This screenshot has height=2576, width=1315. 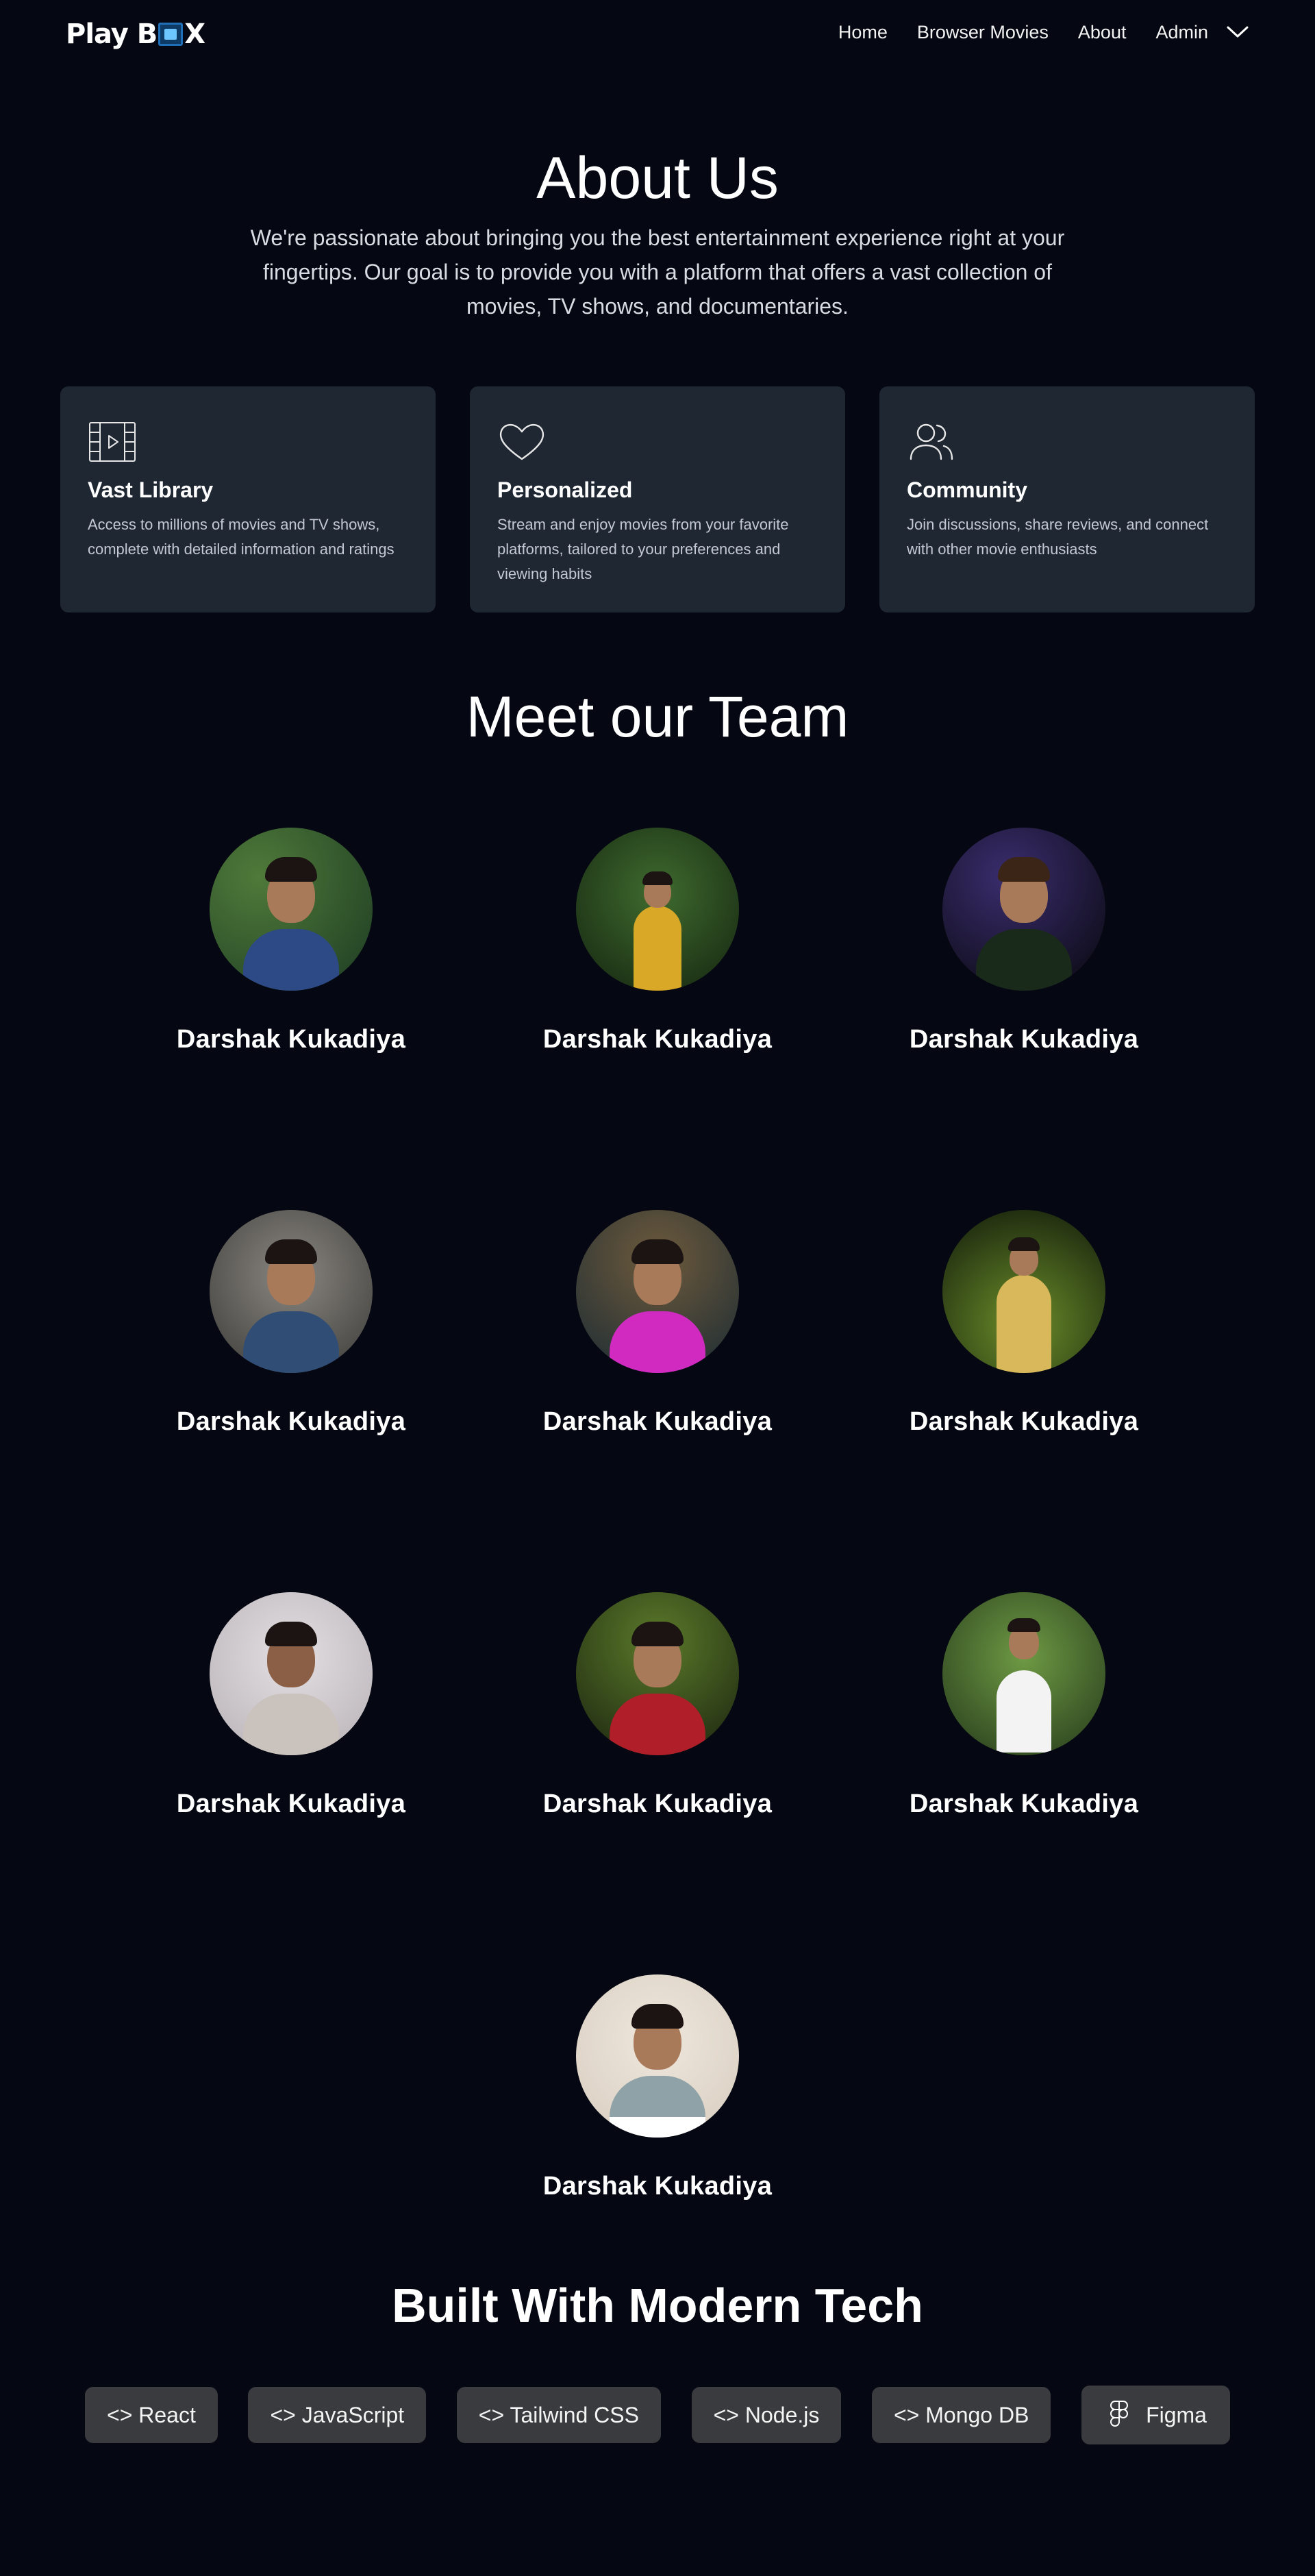 I want to click on team-title: Meet our Team, so click(x=657, y=716).